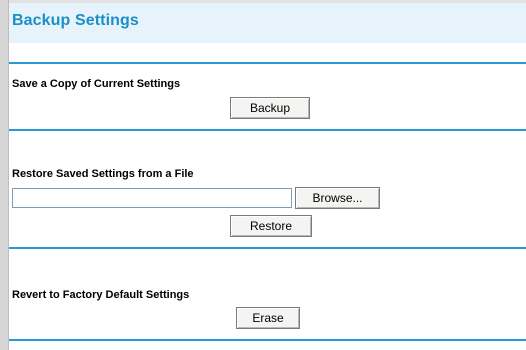 This screenshot has width=526, height=350. I want to click on divider-restore, so click(267, 248).